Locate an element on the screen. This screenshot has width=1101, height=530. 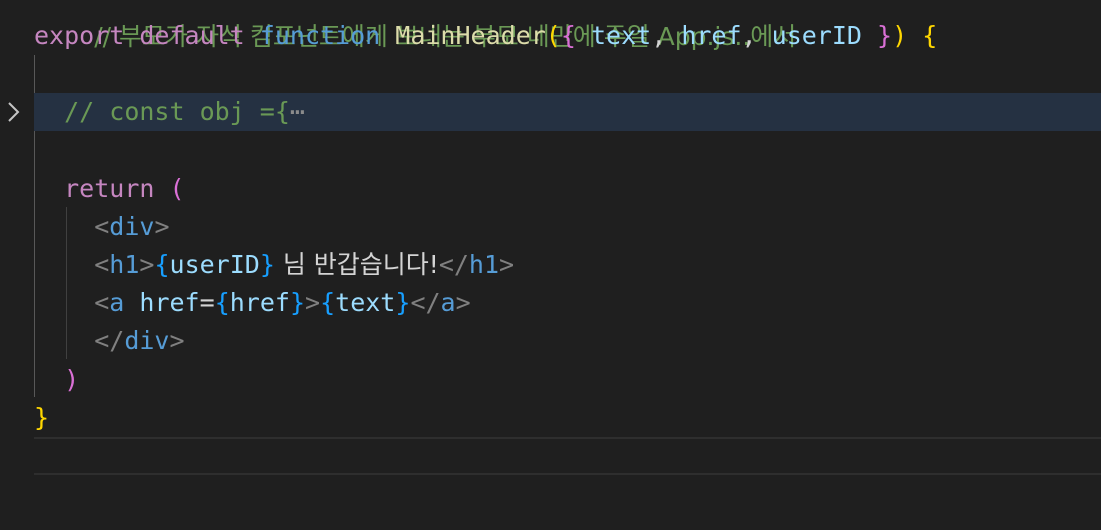
code-comment: // const obj ={ is located at coordinates (177, 111).